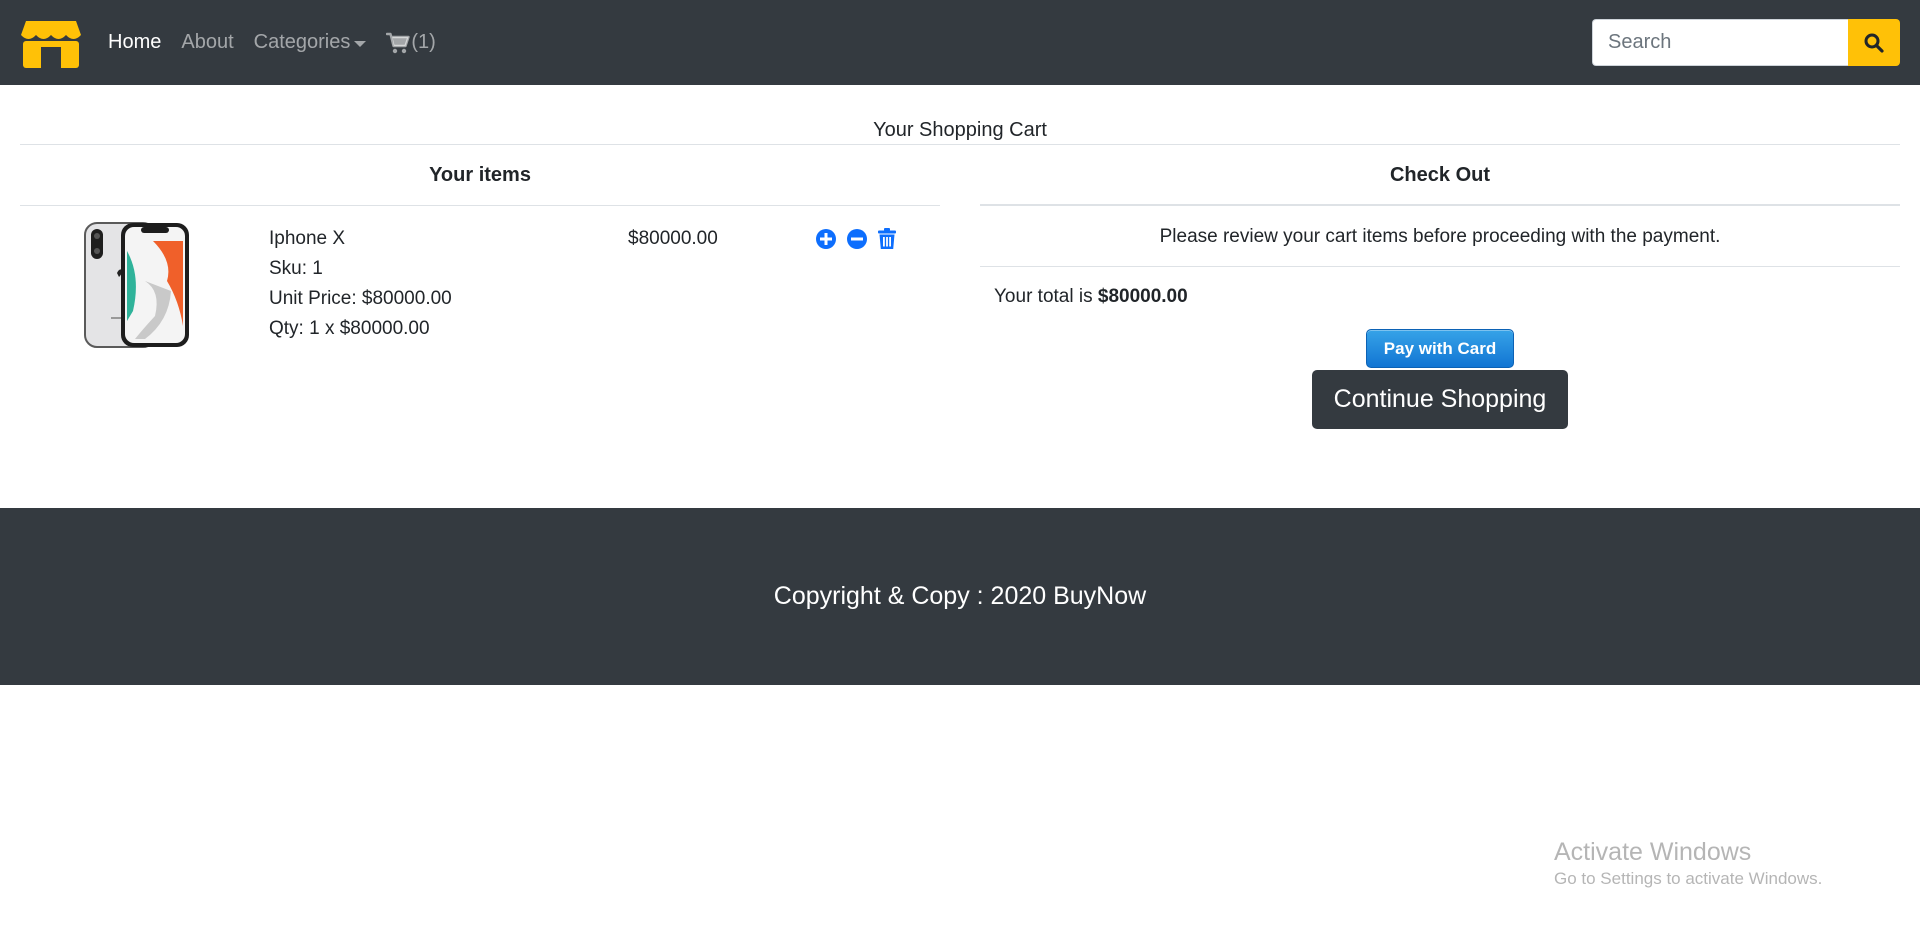 The width and height of the screenshot is (1920, 932). I want to click on total-value: $80000.00, so click(1142, 296).